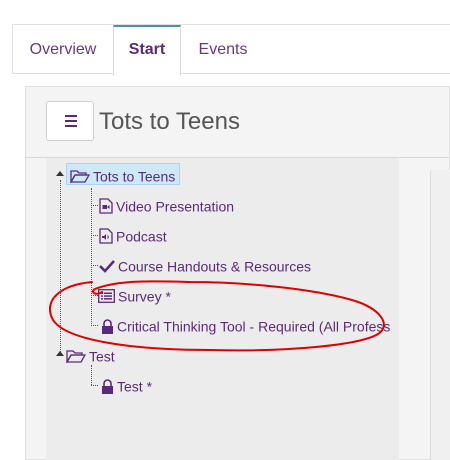 This screenshot has height=460, width=450. I want to click on checkmark-icon, so click(107, 267).